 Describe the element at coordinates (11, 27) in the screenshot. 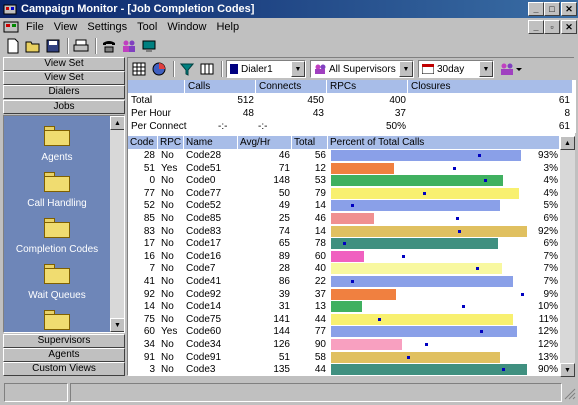

I see `document-icon` at that location.